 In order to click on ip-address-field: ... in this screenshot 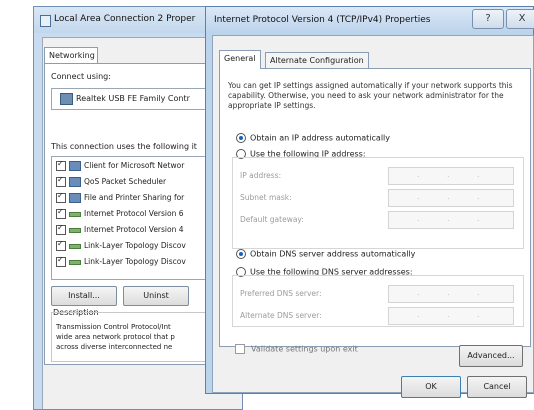, I will do `click(451, 176)`.